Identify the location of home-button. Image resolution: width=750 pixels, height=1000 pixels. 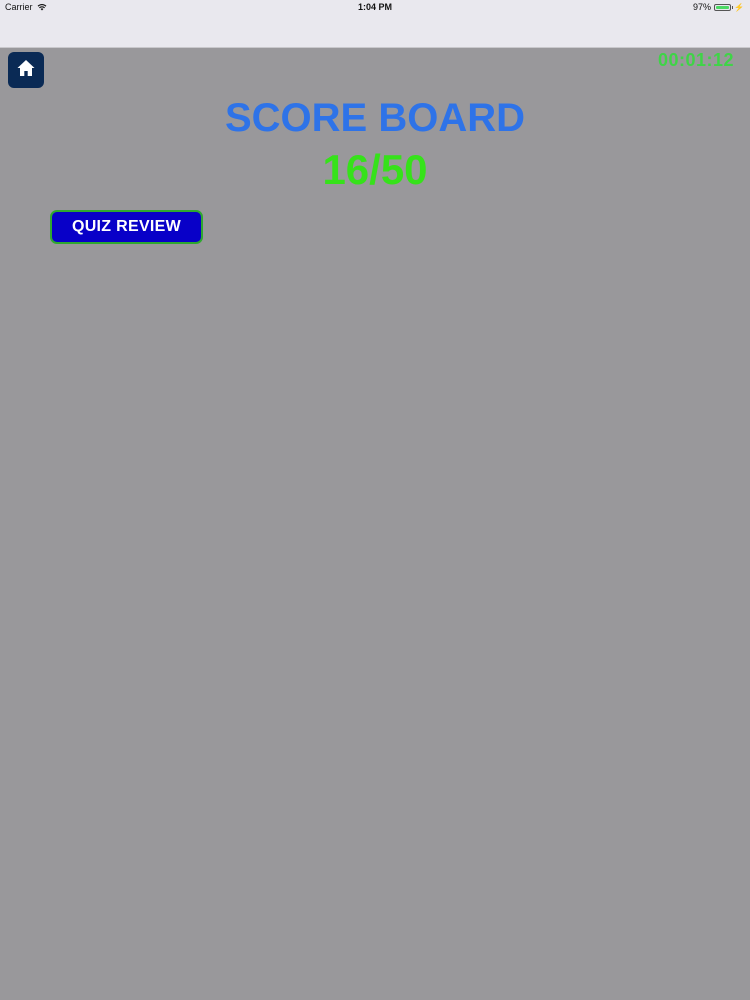
(26, 70).